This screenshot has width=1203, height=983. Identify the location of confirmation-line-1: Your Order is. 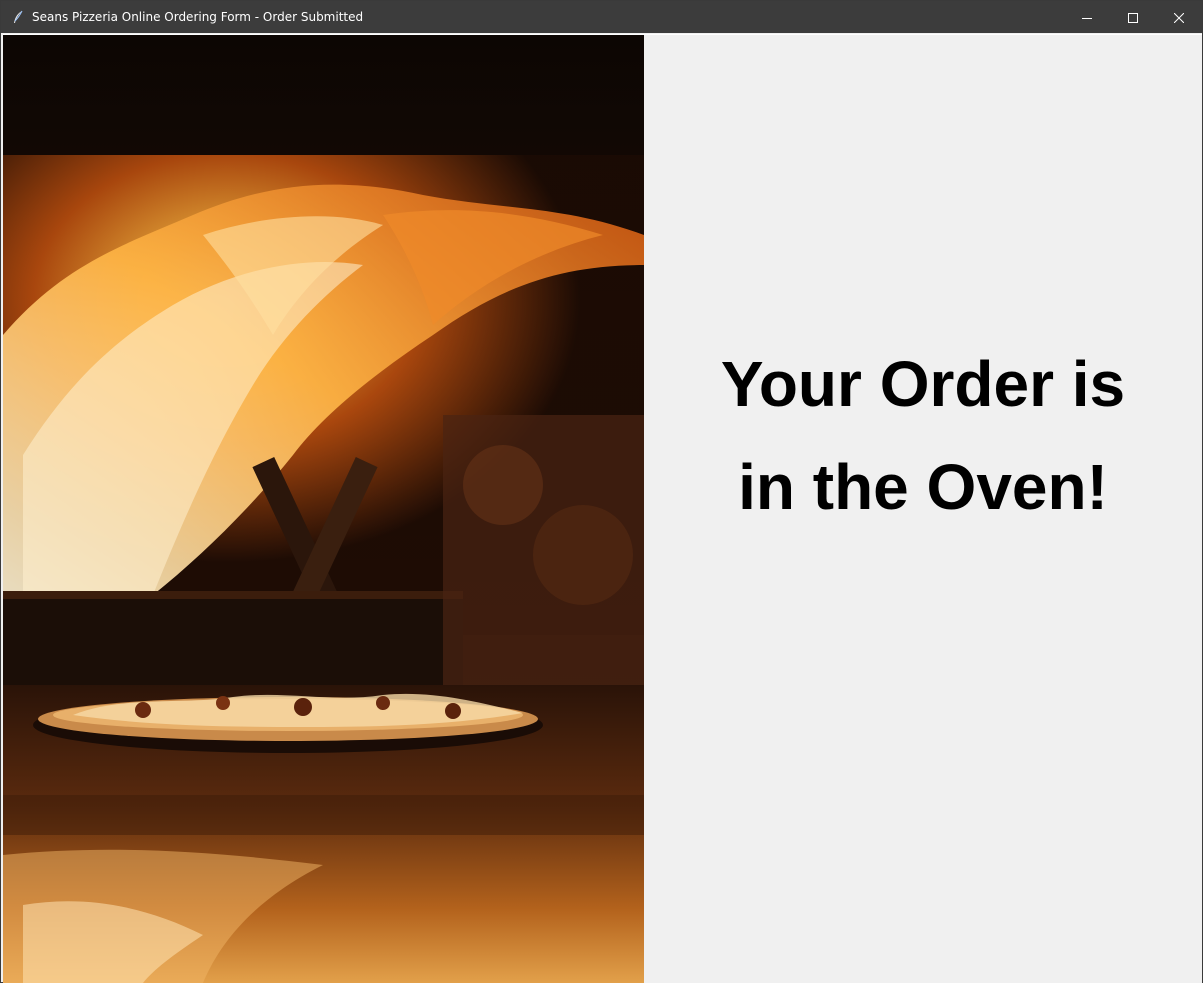
(923, 384).